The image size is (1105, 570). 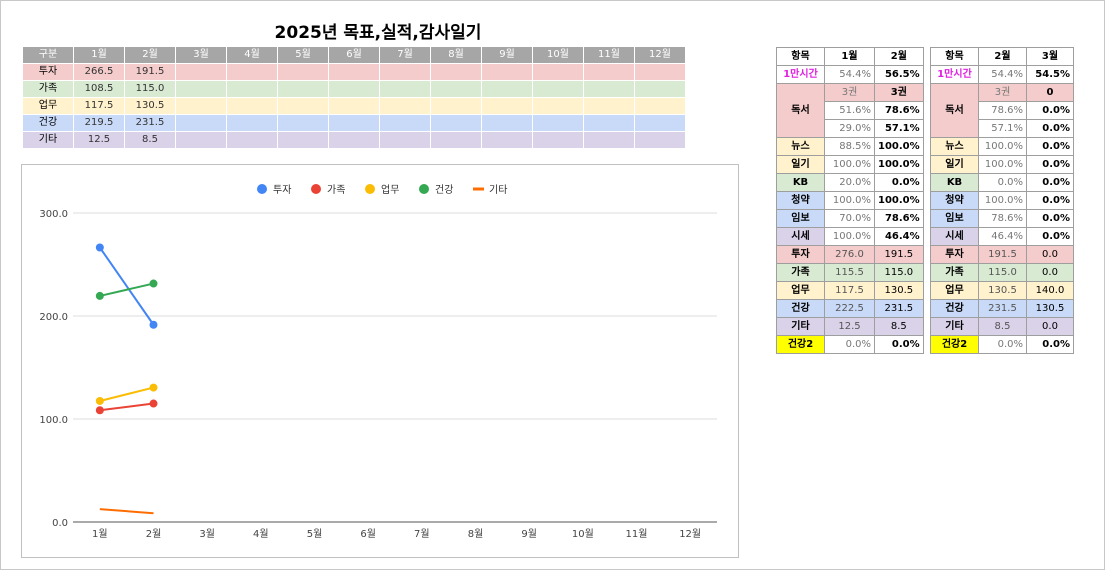 I want to click on table-cell: 191.5, so click(x=150, y=72).